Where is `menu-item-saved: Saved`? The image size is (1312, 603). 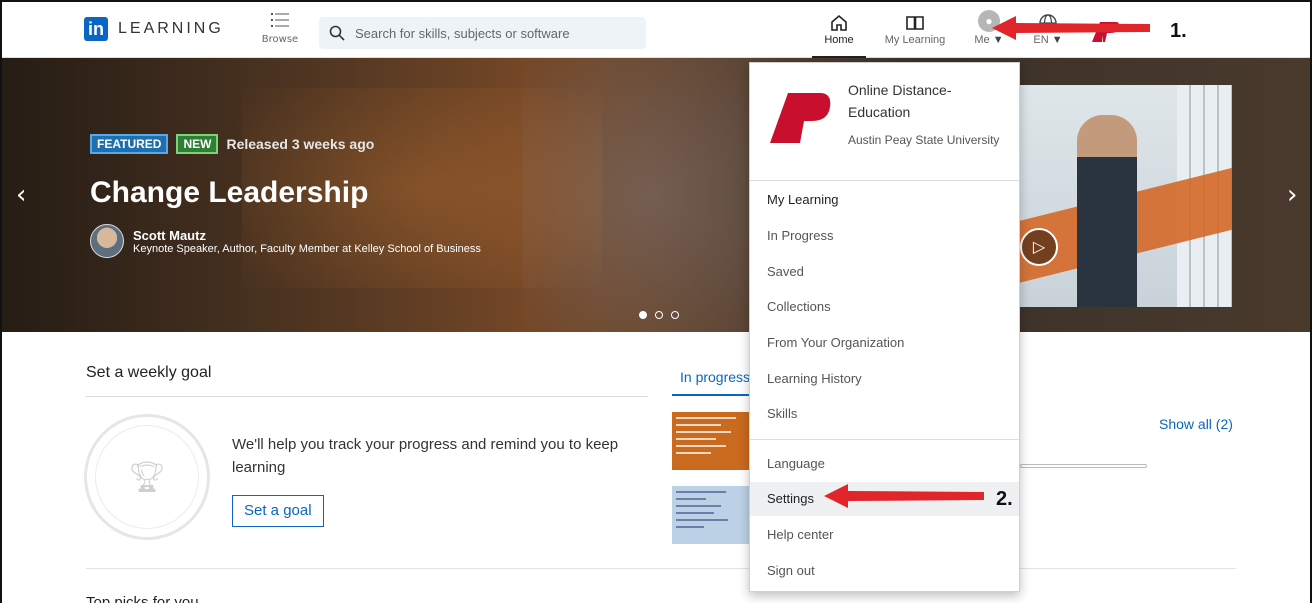
menu-item-saved: Saved is located at coordinates (884, 272).